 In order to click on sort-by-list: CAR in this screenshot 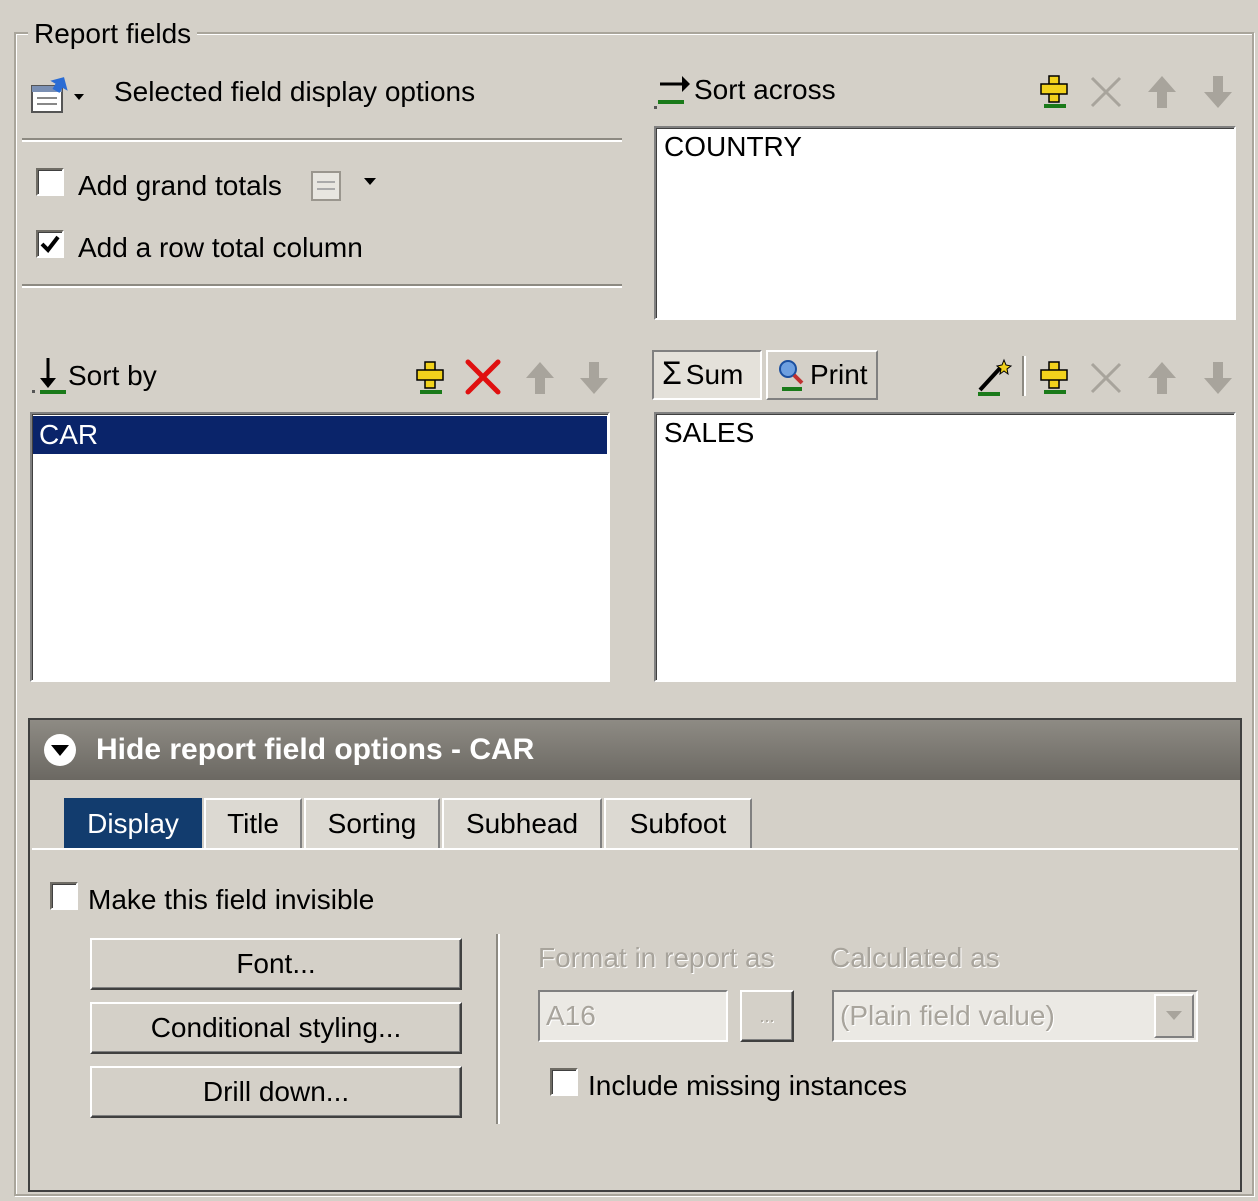, I will do `click(320, 547)`.